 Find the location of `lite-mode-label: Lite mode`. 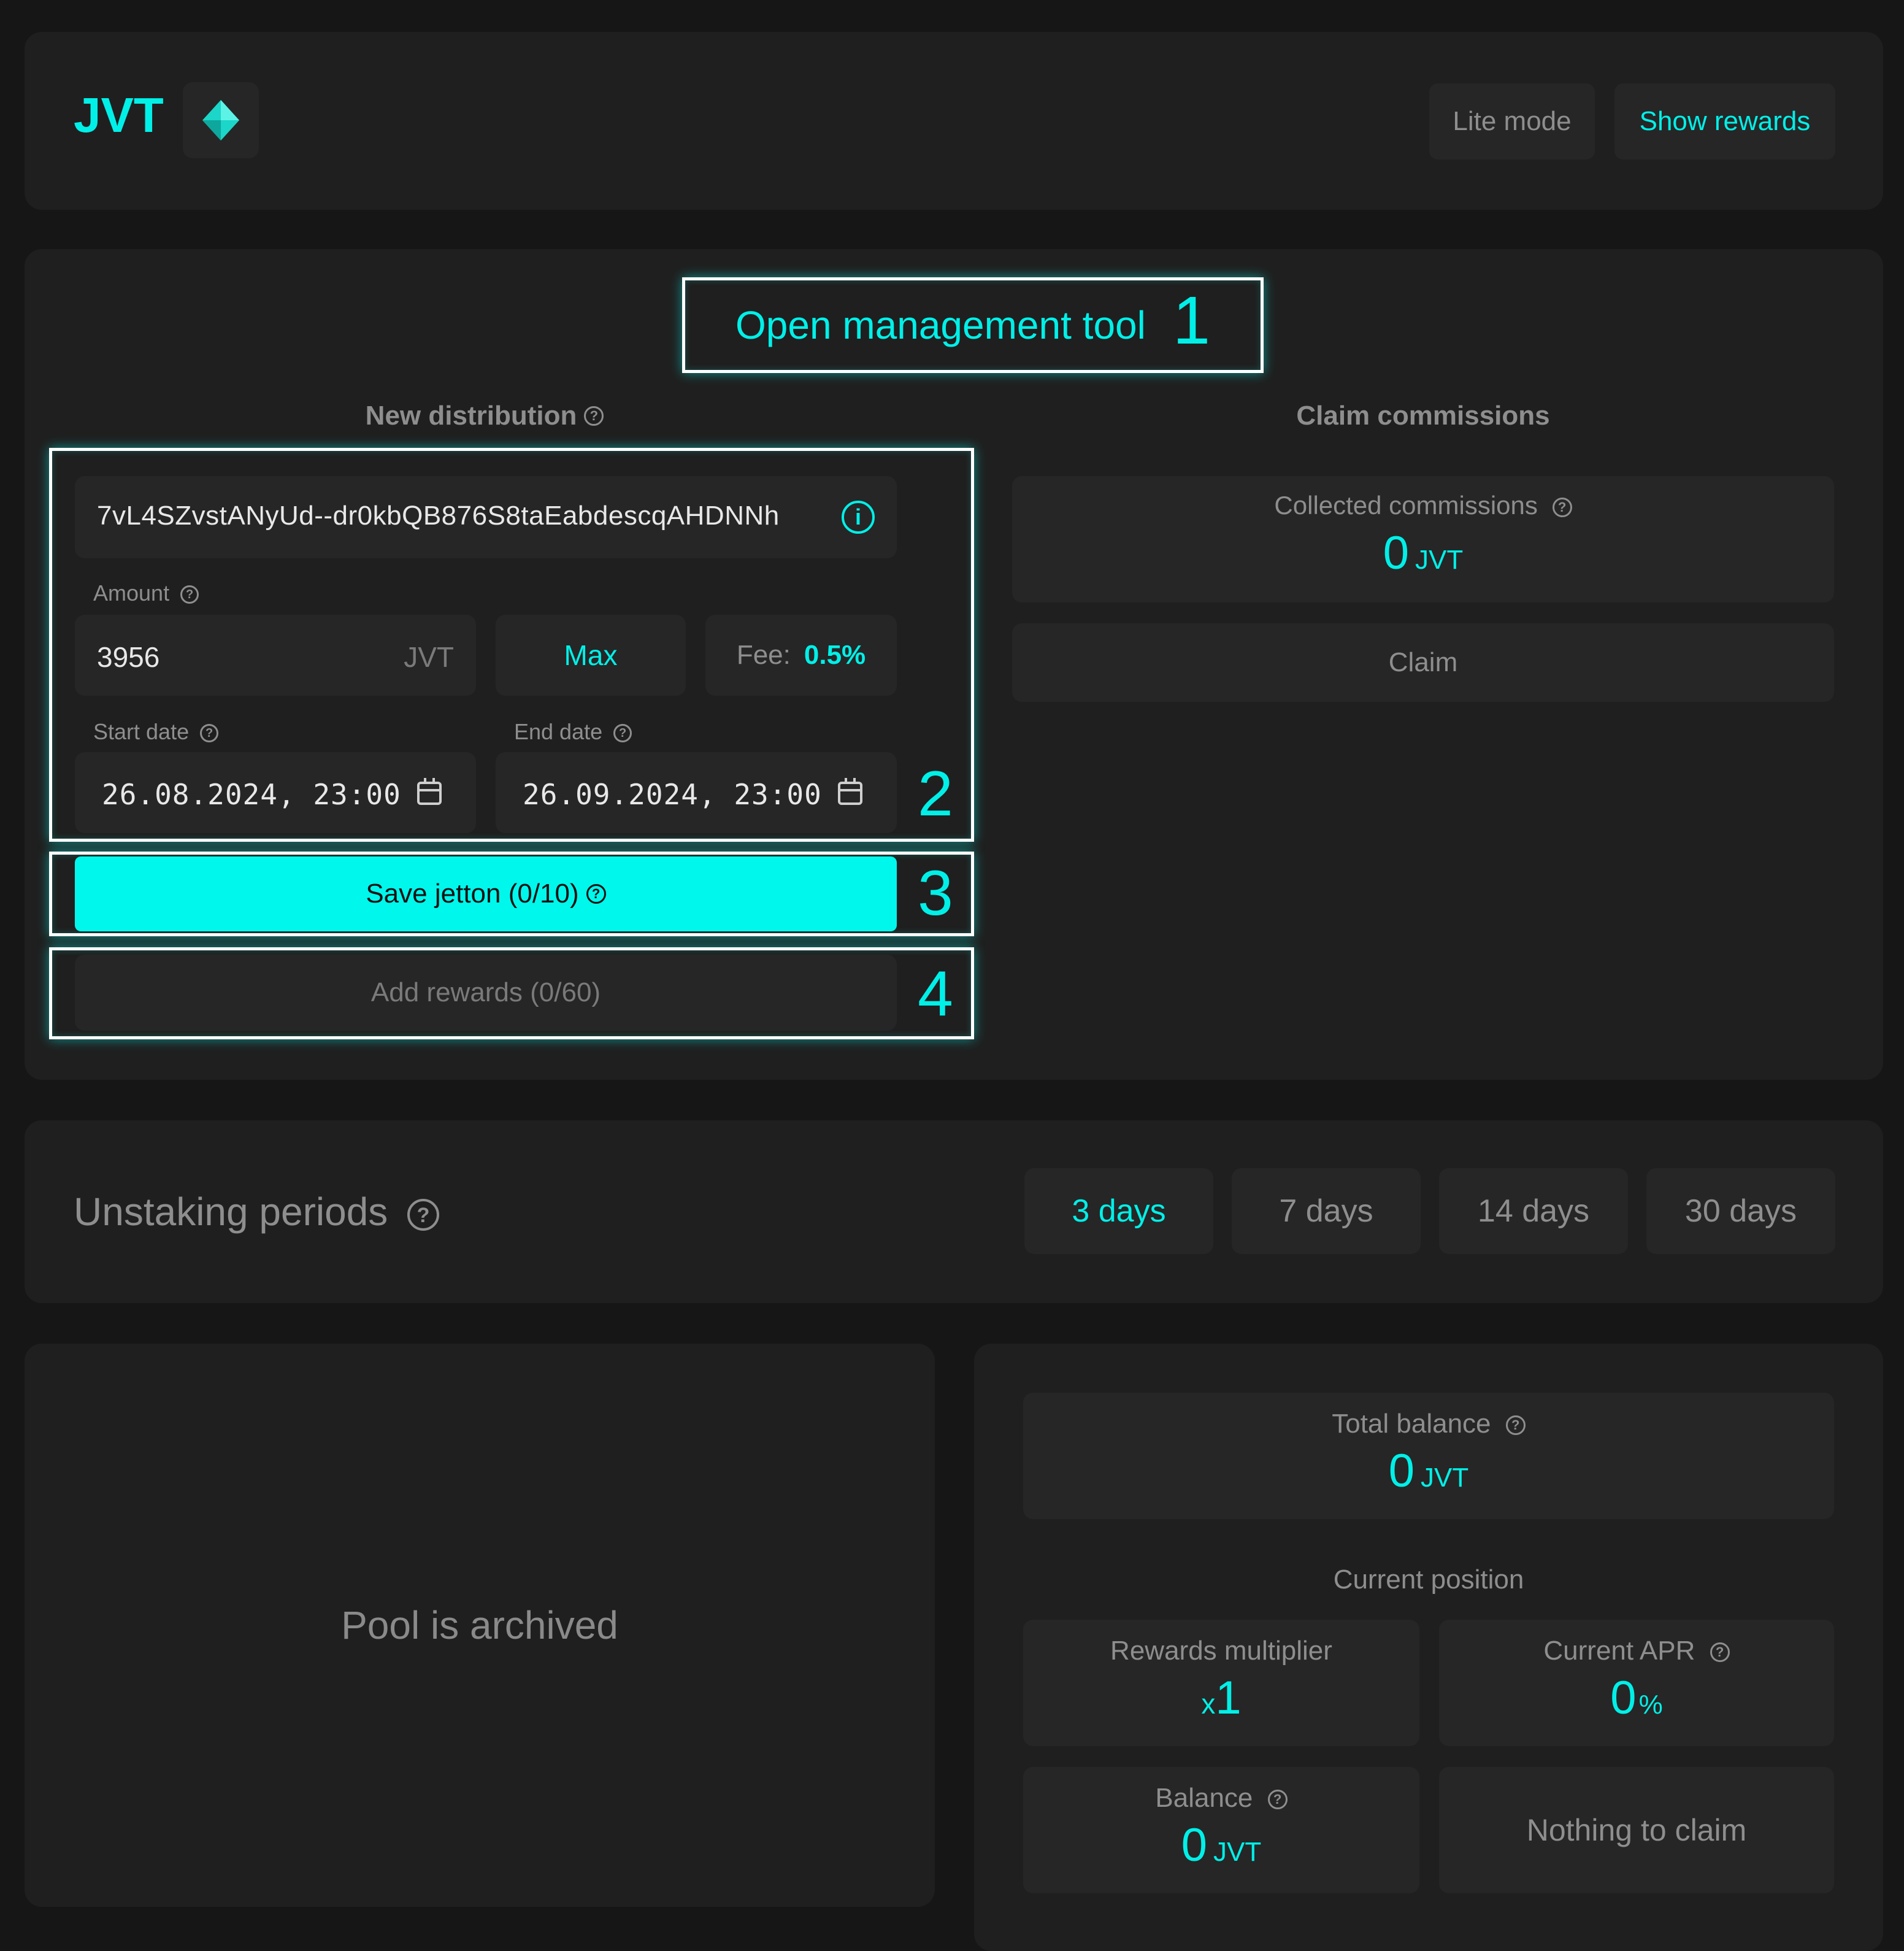

lite-mode-label: Lite mode is located at coordinates (1512, 121).